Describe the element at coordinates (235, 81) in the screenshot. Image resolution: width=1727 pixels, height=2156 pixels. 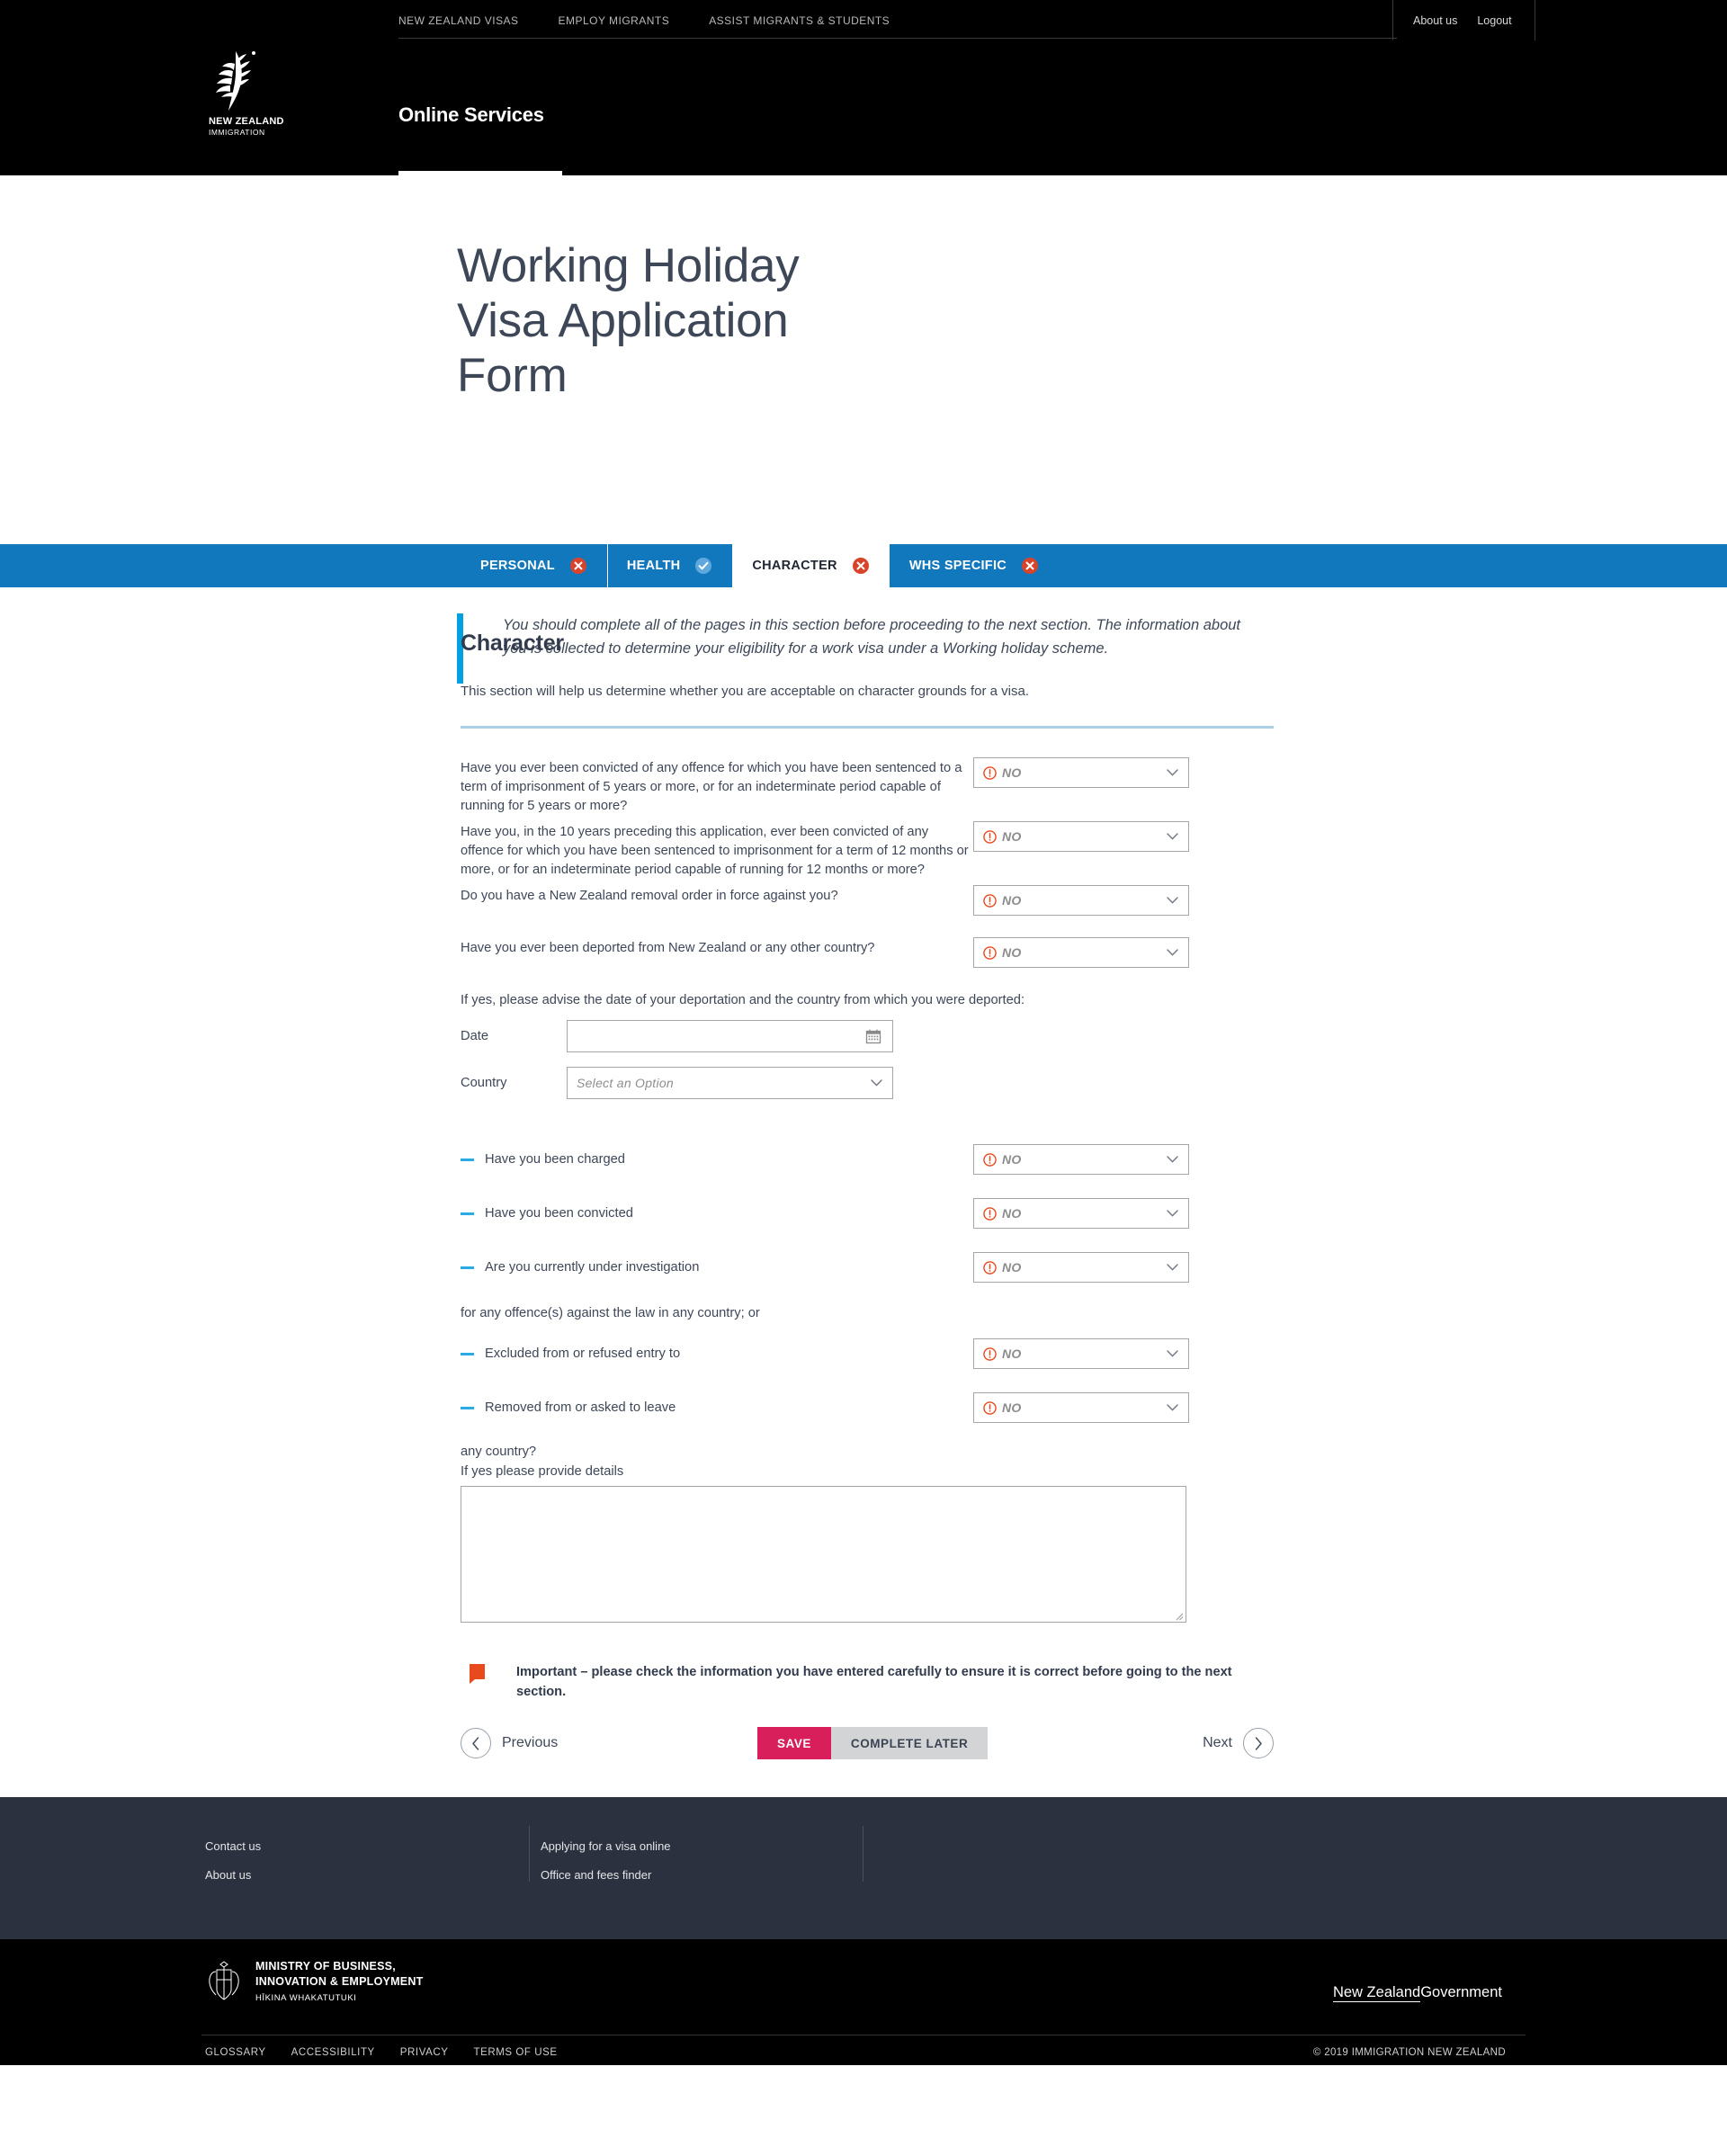
I see `silver-fern-icon` at that location.